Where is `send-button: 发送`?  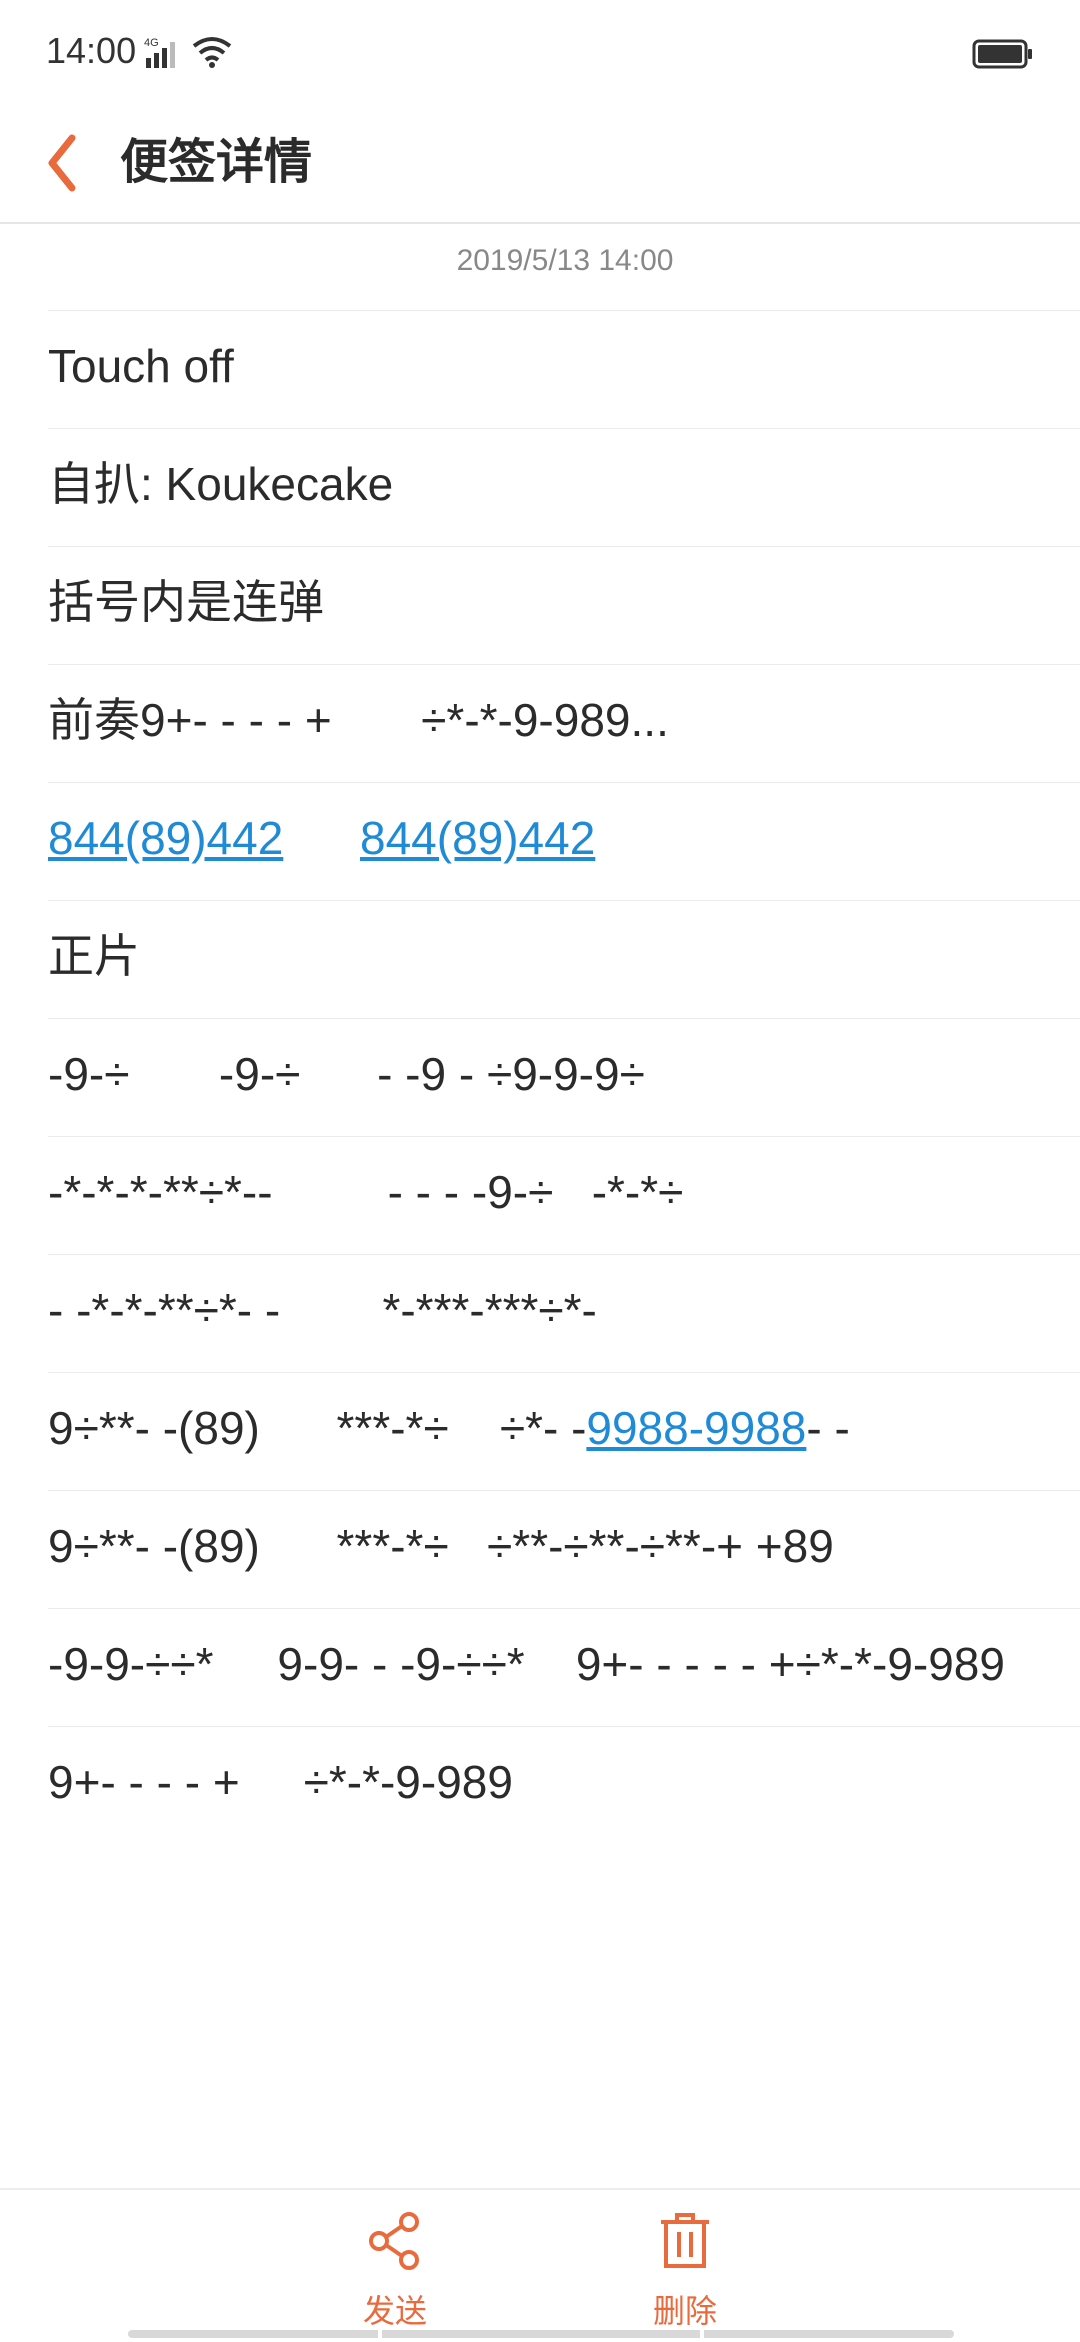
send-button: 发送 is located at coordinates (395, 2271).